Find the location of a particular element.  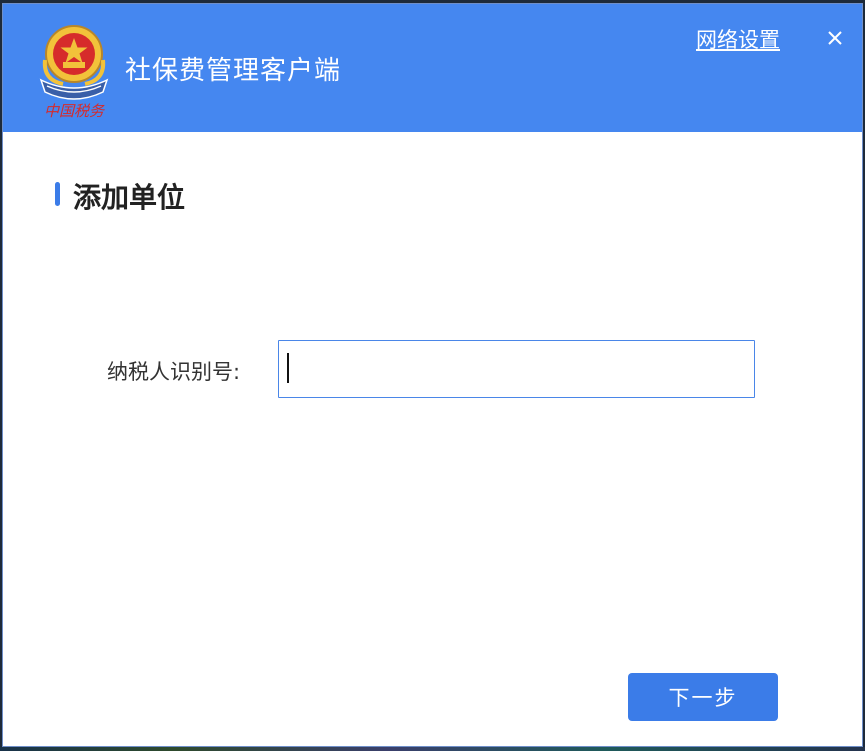

taxpayer-id-input is located at coordinates (516, 369).